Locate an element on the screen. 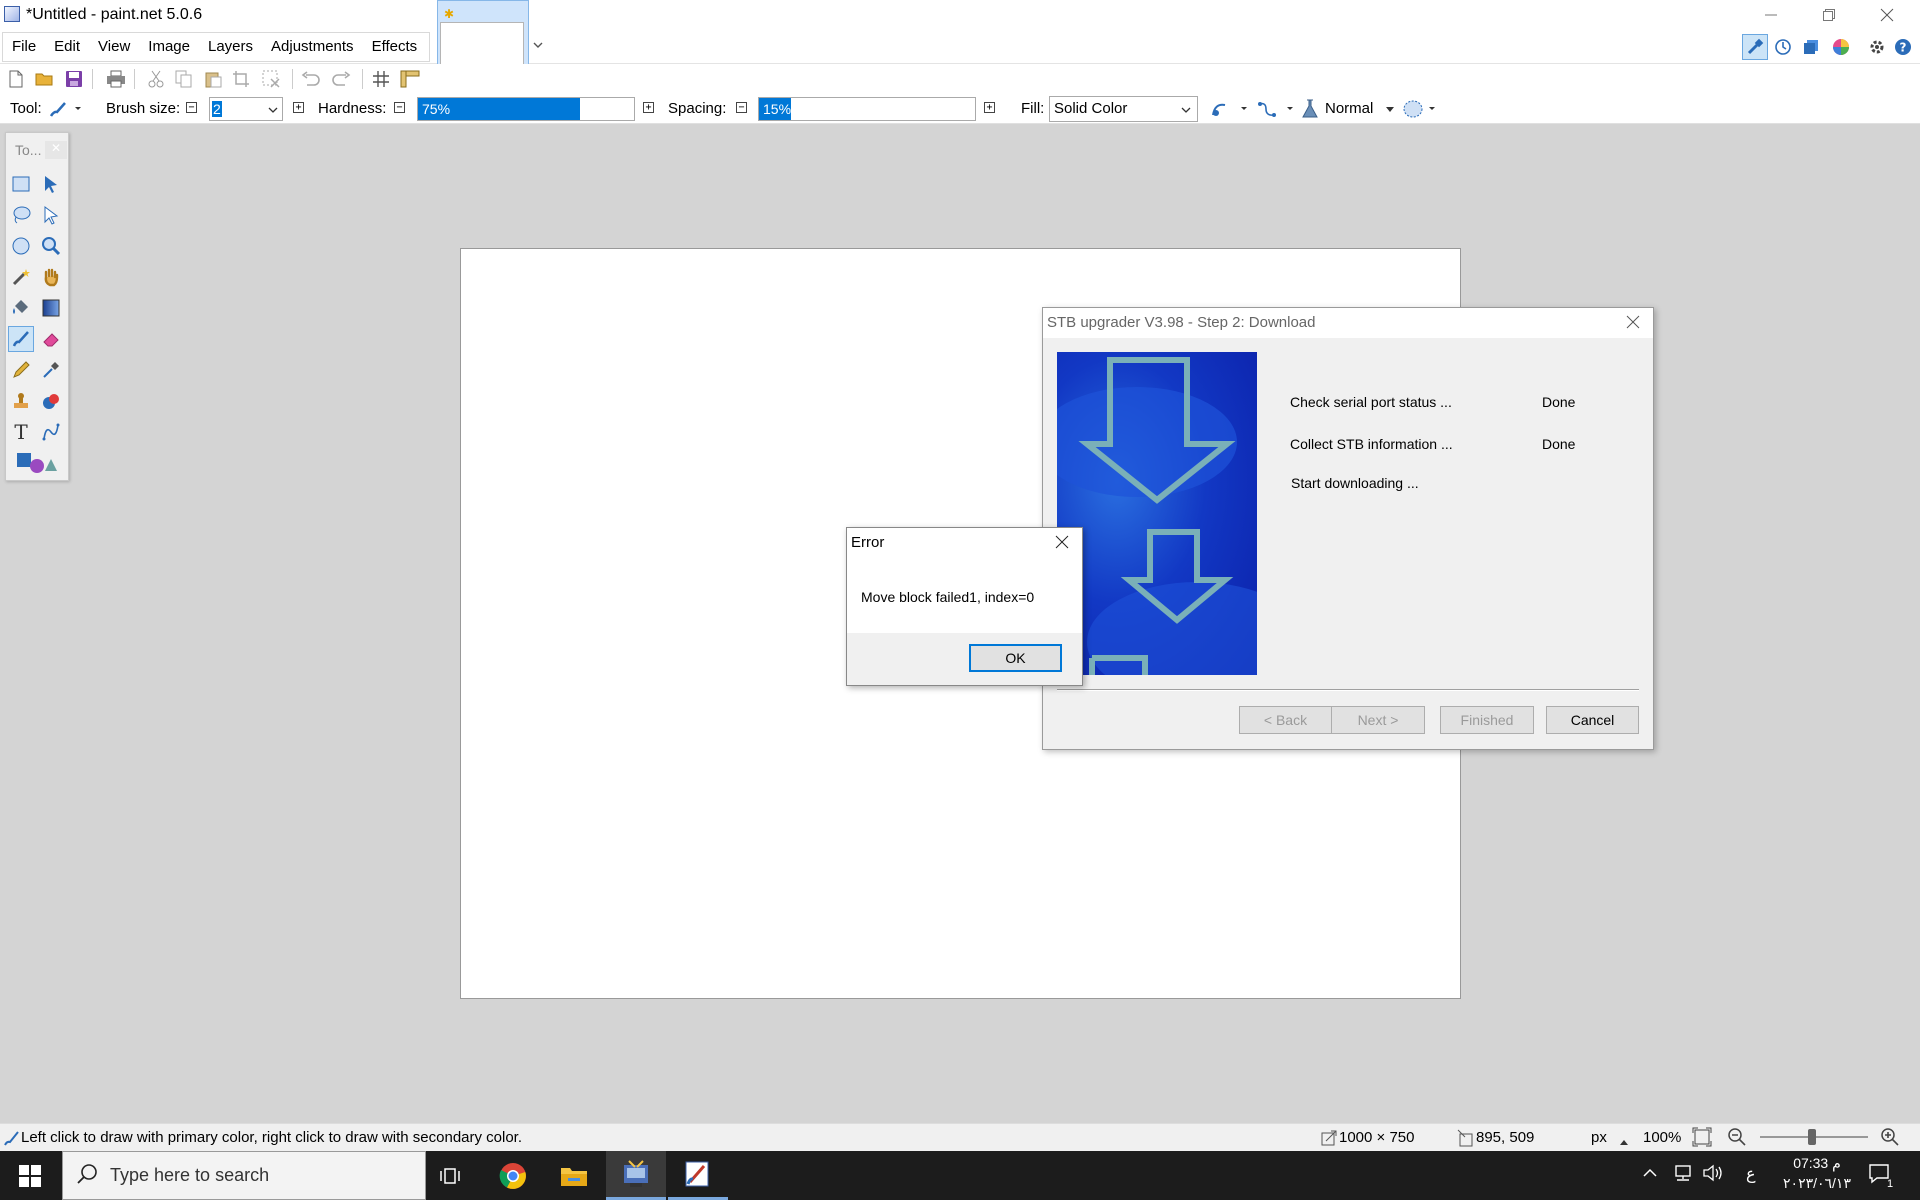 Image resolution: width=1920 pixels, height=1200 pixels. fill-select: Solid Color is located at coordinates (1123, 109).